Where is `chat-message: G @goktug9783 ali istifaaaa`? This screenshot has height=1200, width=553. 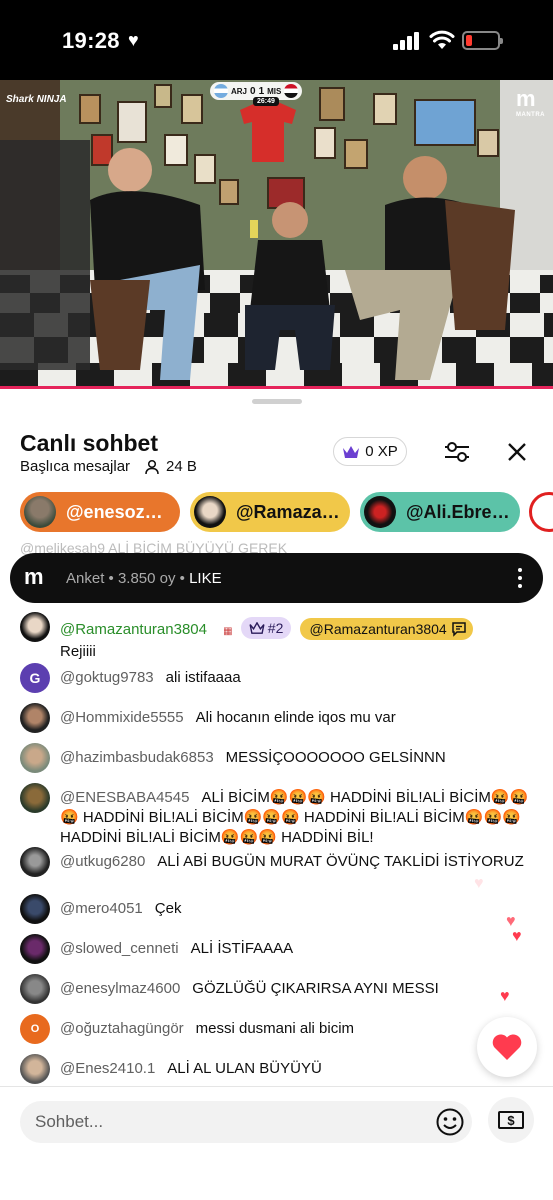
chat-message: G @goktug9783 ali istifaaaa is located at coordinates (280, 678).